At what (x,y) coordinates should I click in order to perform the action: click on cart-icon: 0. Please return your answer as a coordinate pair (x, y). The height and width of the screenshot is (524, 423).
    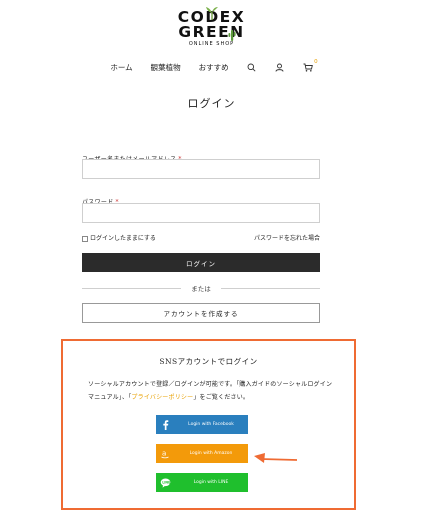
    Looking at the image, I should click on (310, 66).